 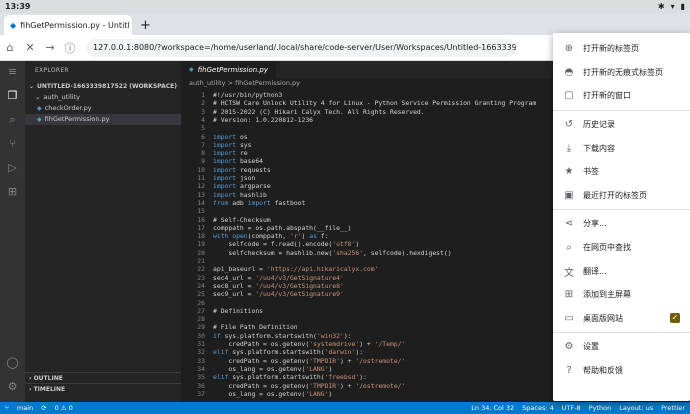 I want to click on line-number: 31, so click(x=201, y=344).